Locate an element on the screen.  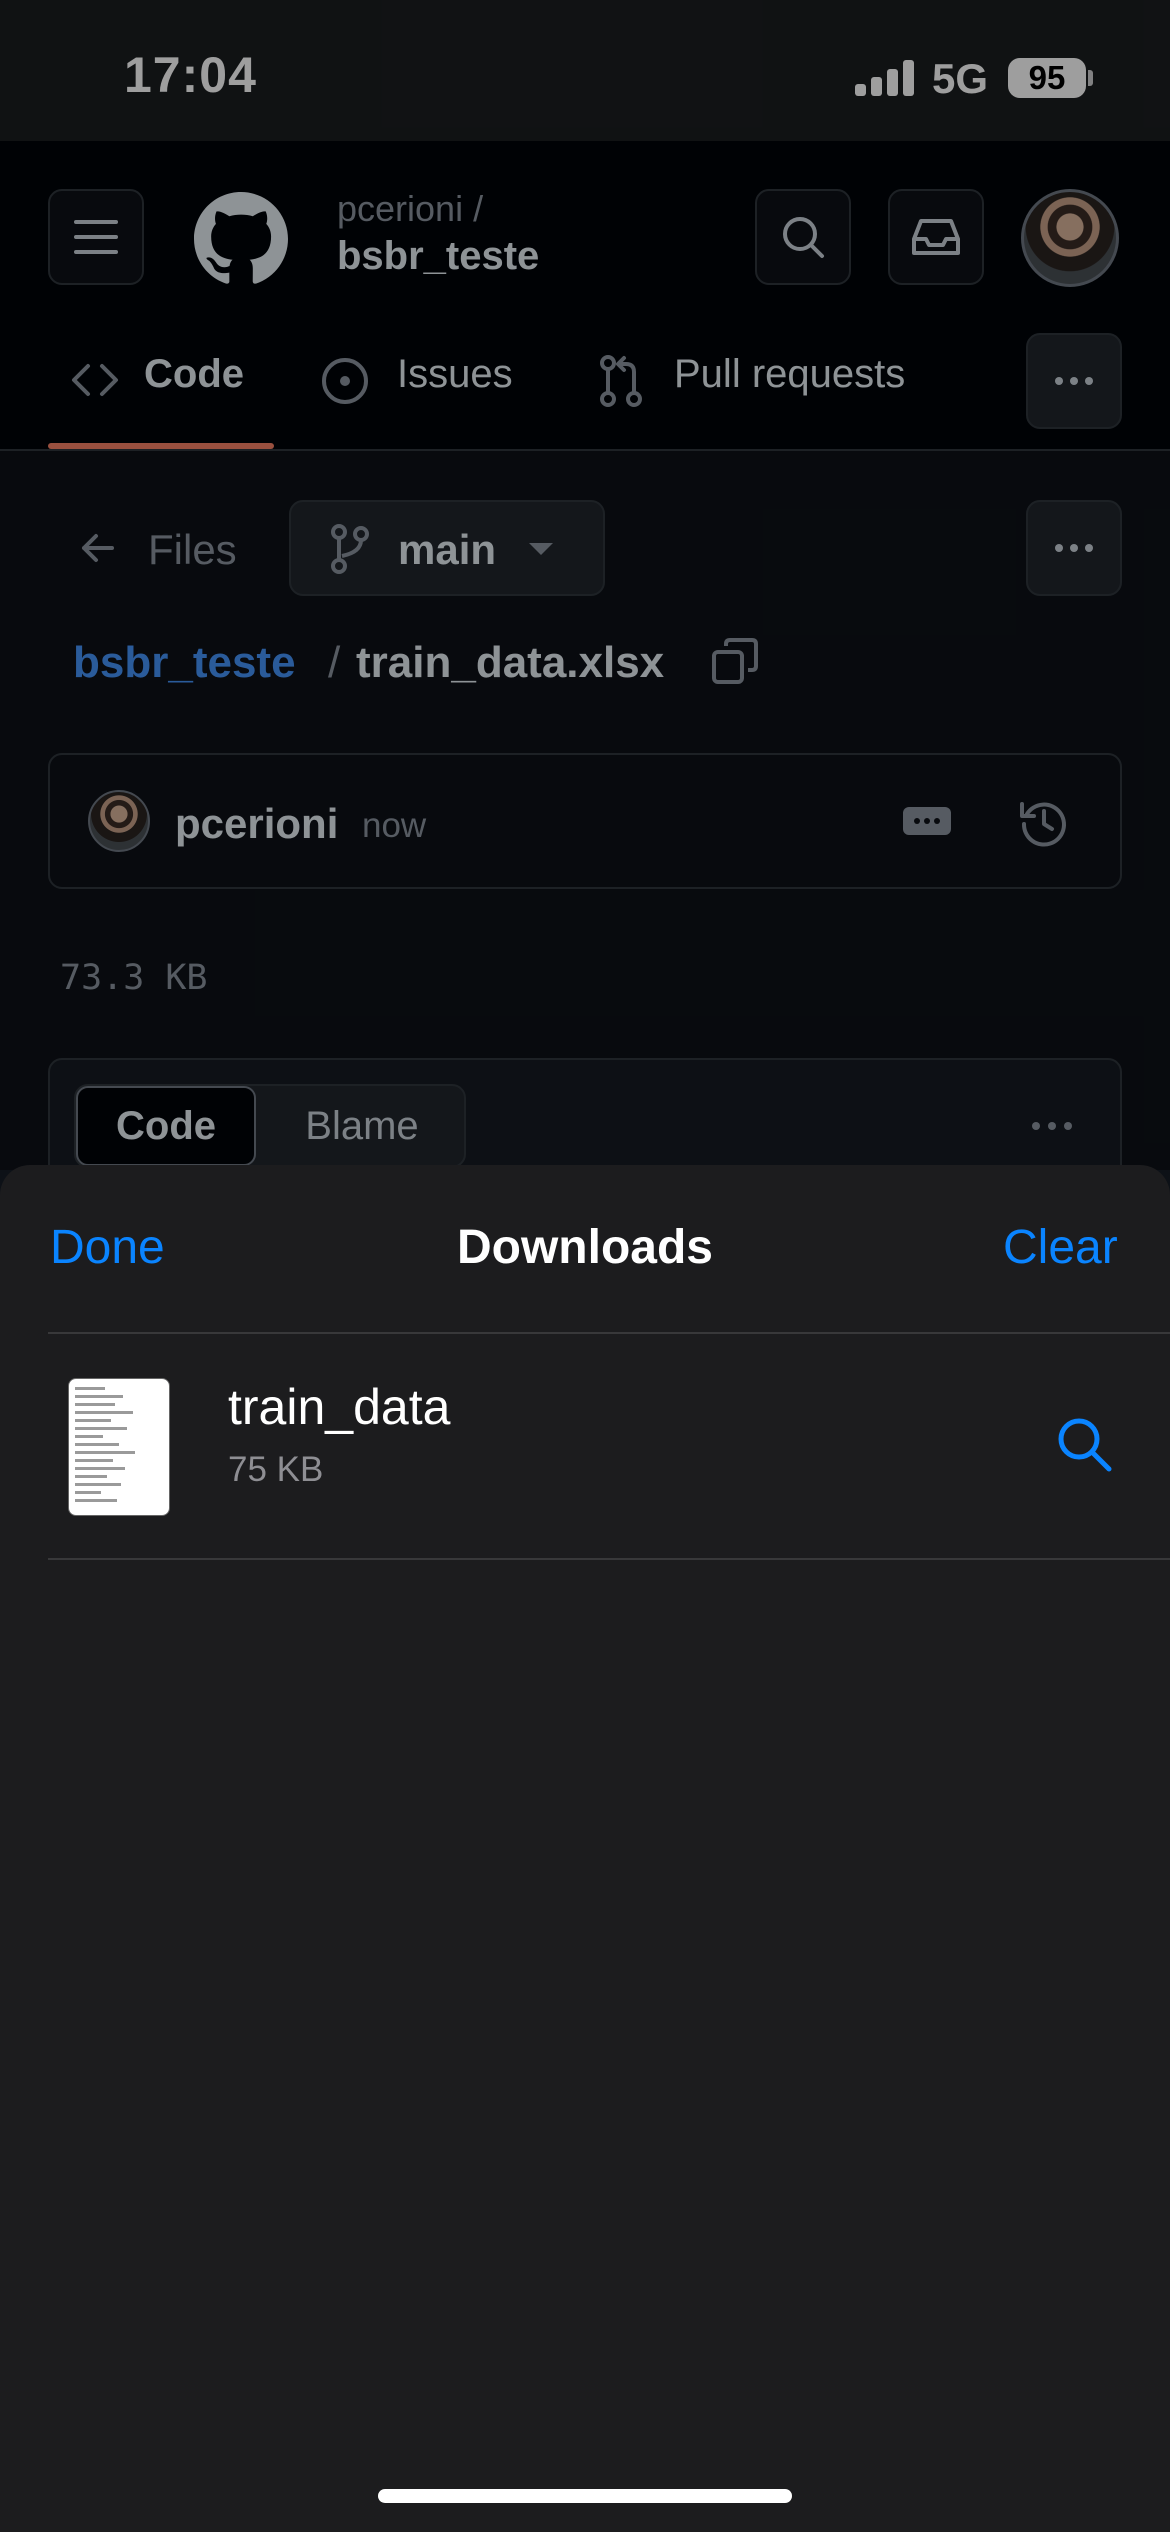
download-file-name: train_data is located at coordinates (339, 1407).